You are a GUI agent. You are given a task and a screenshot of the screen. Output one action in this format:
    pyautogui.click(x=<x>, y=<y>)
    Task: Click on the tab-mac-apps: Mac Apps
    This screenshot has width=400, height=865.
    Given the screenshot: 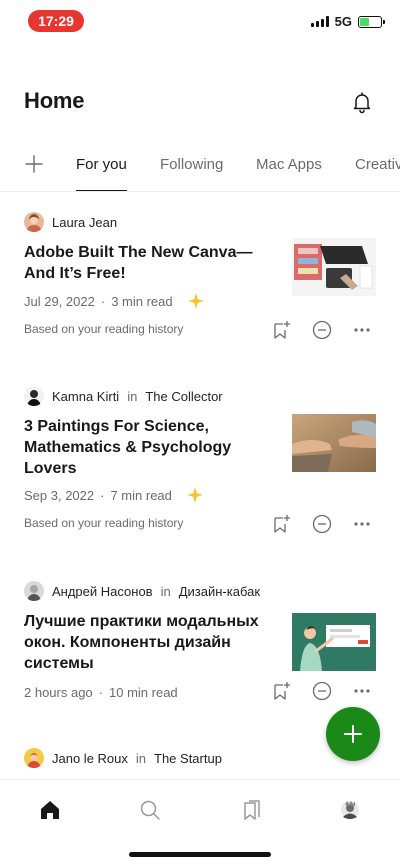 What is the action you would take?
    pyautogui.click(x=289, y=164)
    